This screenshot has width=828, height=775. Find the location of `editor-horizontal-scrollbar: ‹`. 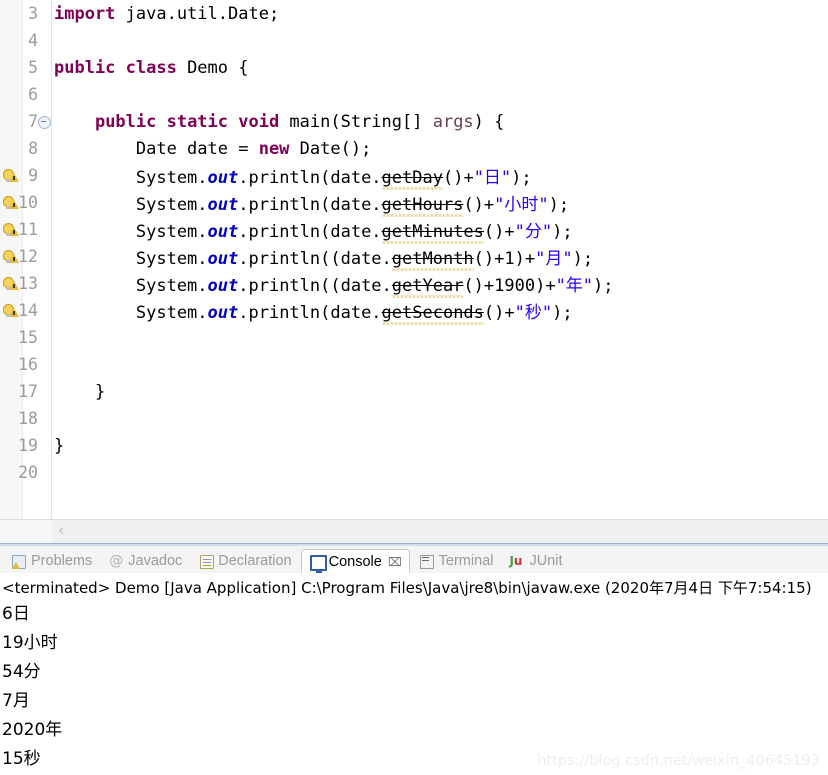

editor-horizontal-scrollbar: ‹ is located at coordinates (414, 531).